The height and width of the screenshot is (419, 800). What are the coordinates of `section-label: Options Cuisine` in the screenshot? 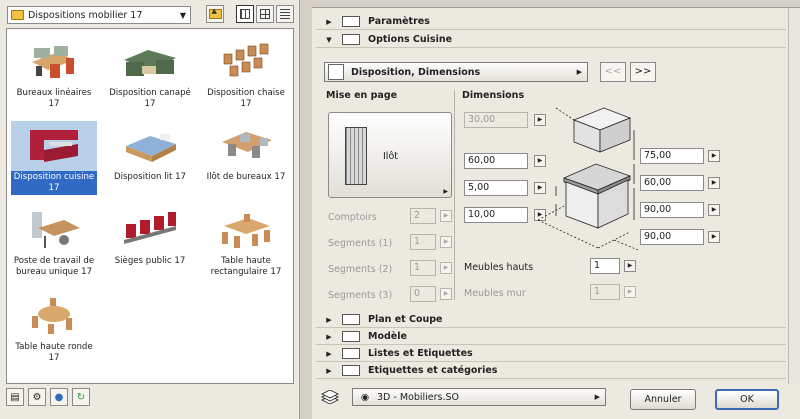 It's located at (410, 39).